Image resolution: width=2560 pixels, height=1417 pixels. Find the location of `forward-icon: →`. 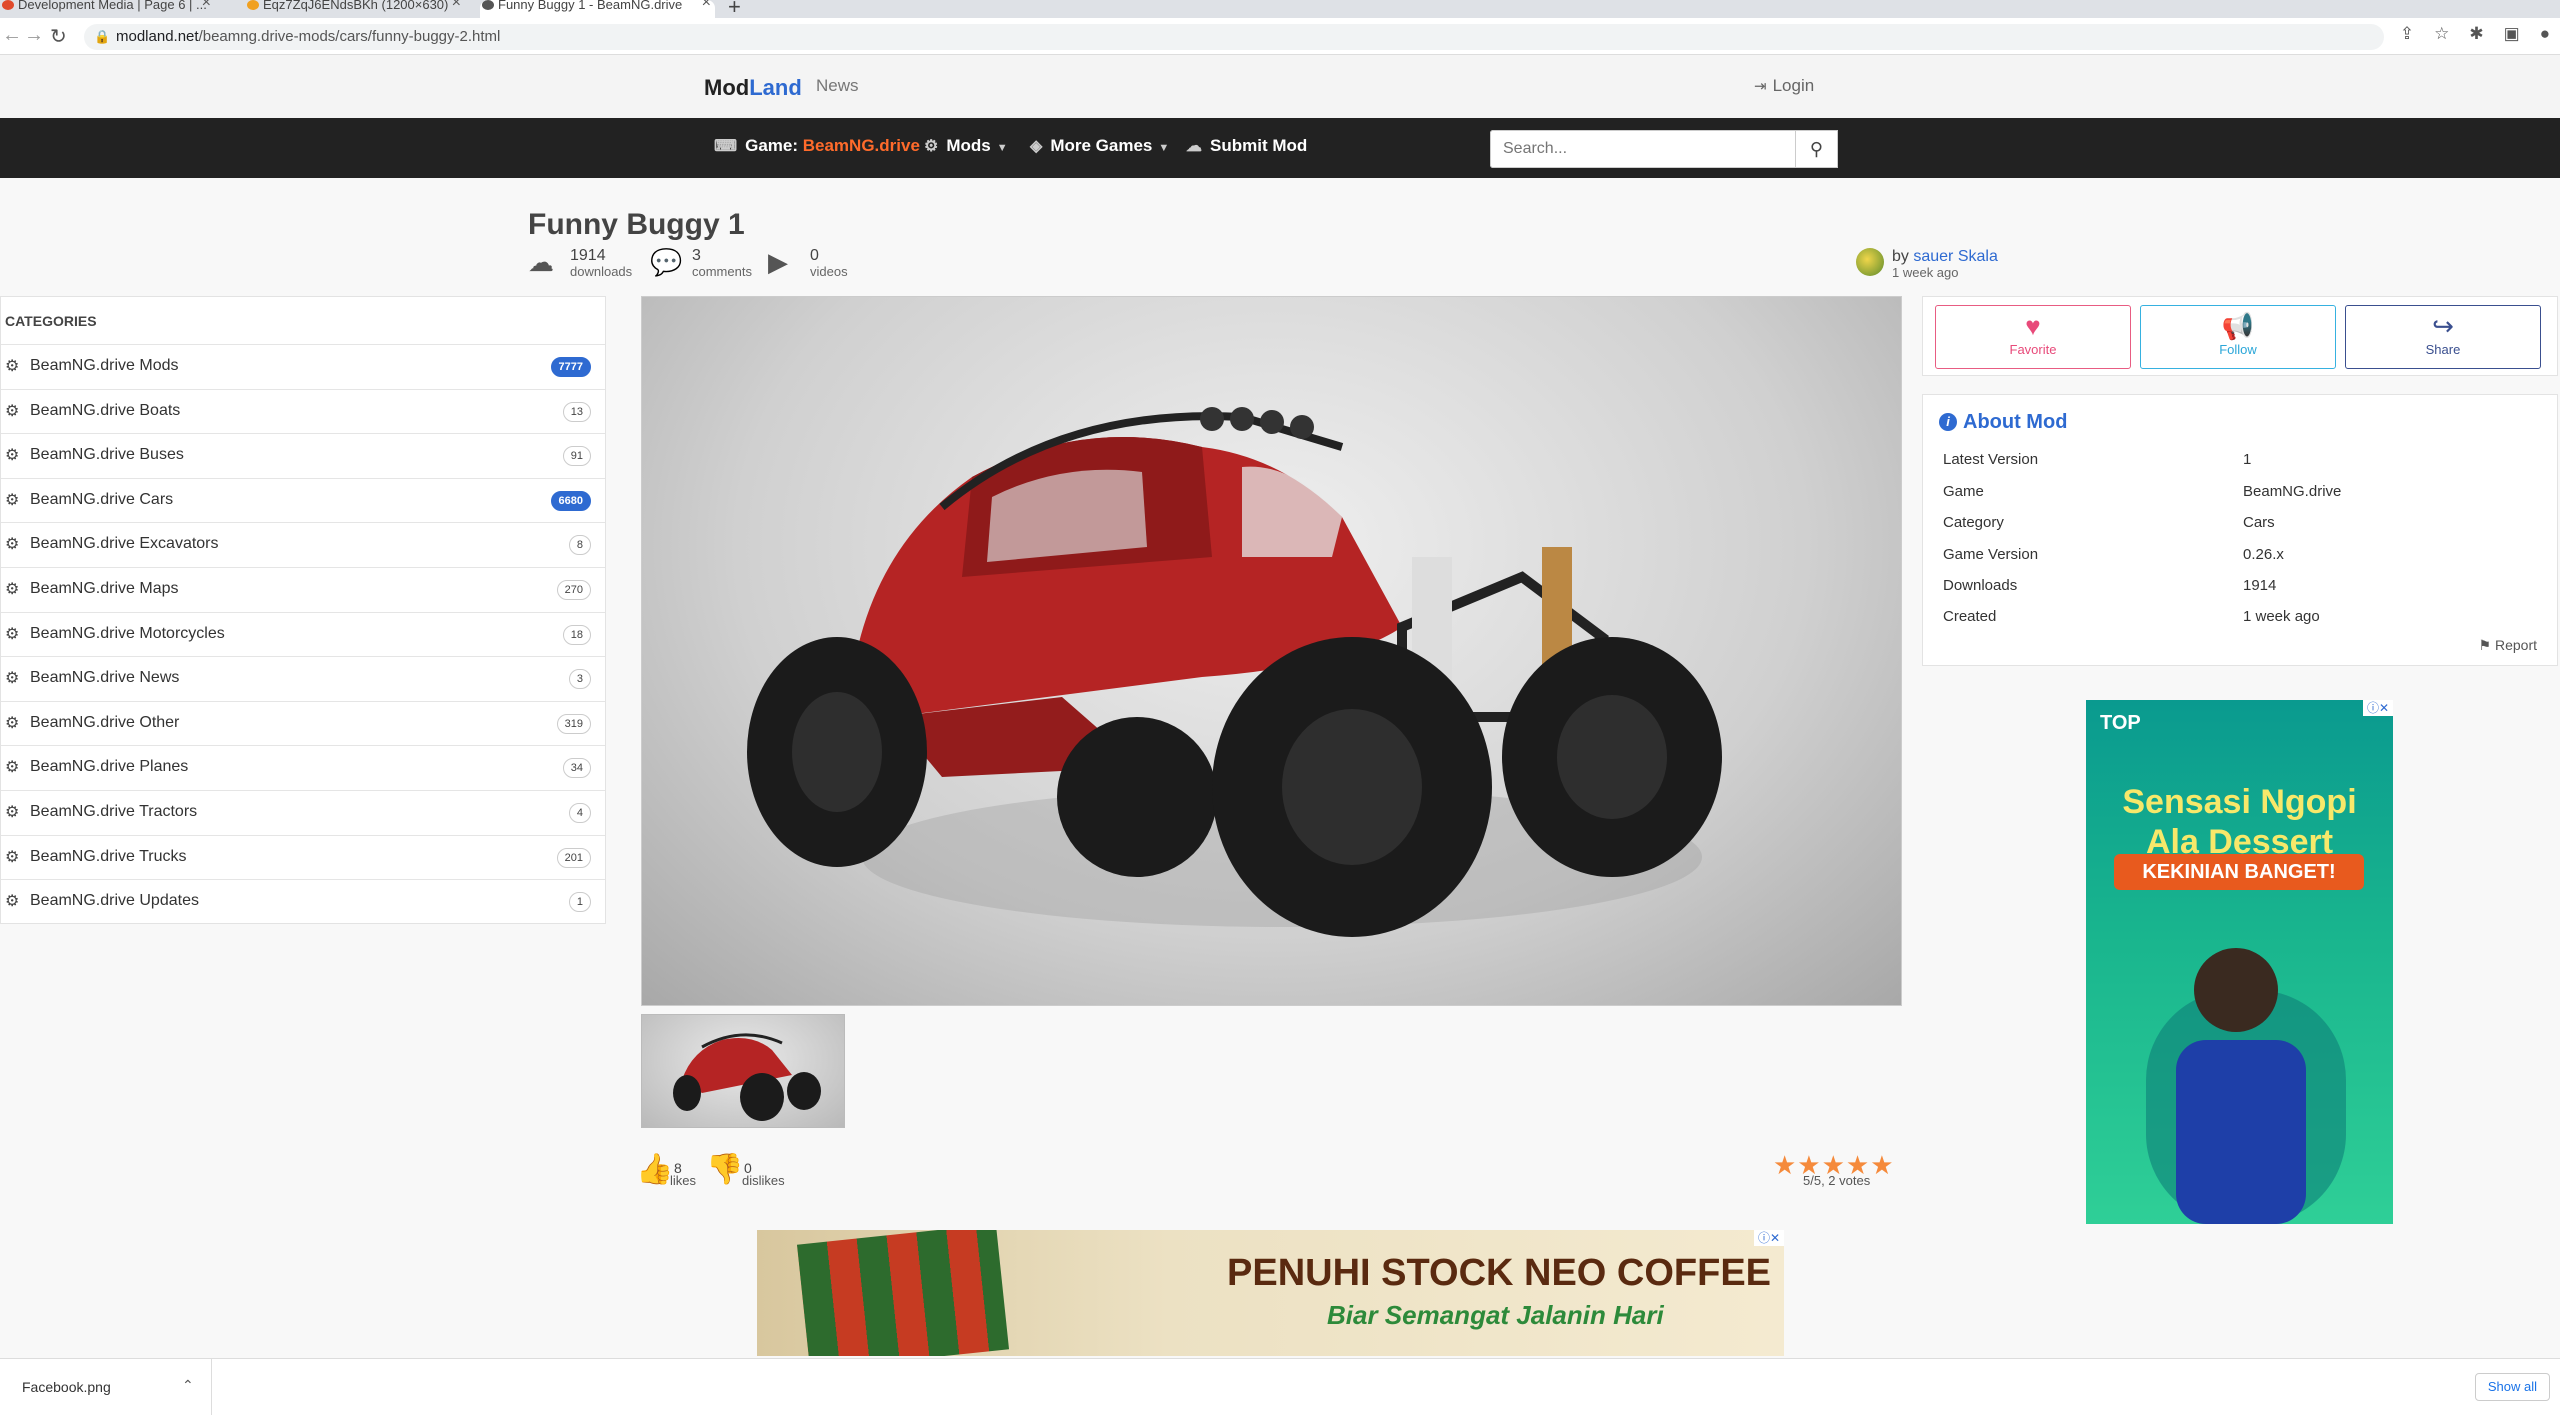

forward-icon: → is located at coordinates (34, 35).